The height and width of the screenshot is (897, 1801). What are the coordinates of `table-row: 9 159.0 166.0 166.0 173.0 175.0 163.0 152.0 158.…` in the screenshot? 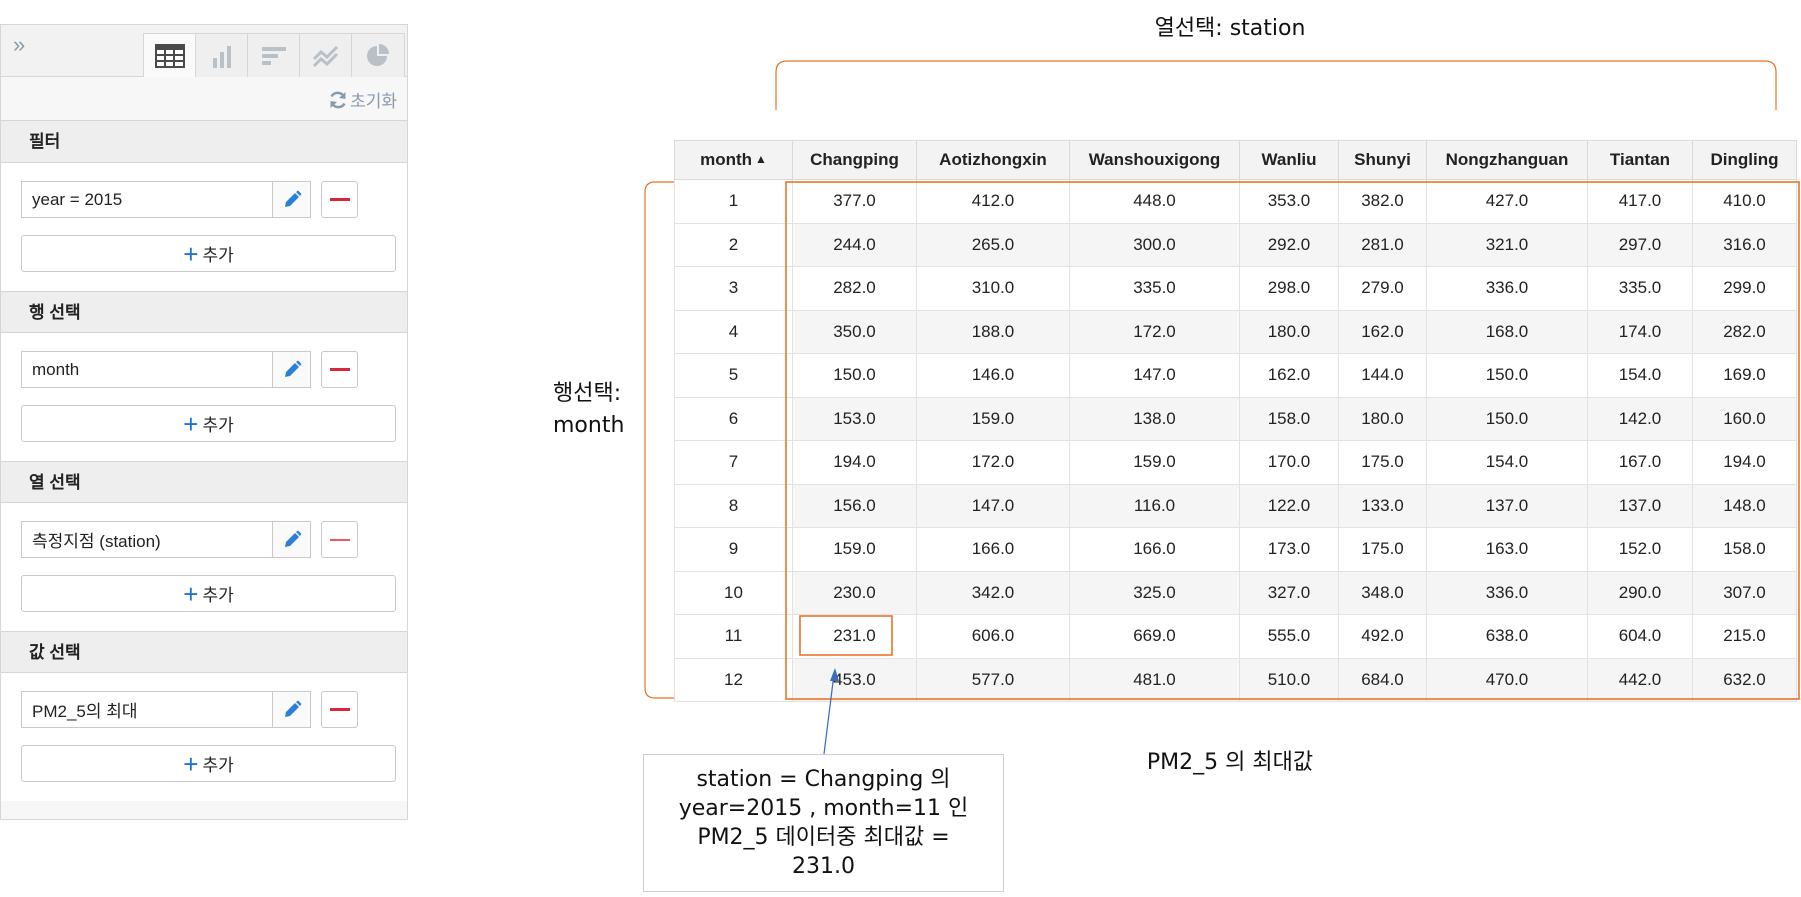 It's located at (1235, 549).